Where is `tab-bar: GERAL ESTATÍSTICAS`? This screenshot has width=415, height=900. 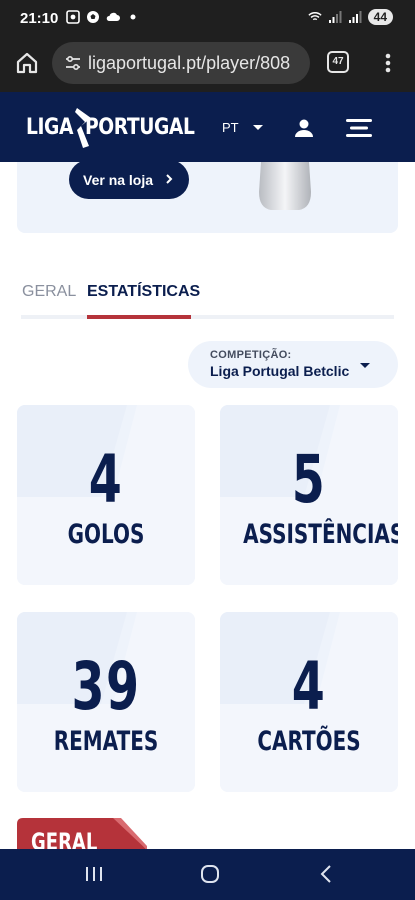 tab-bar: GERAL ESTATÍSTICAS is located at coordinates (207, 295).